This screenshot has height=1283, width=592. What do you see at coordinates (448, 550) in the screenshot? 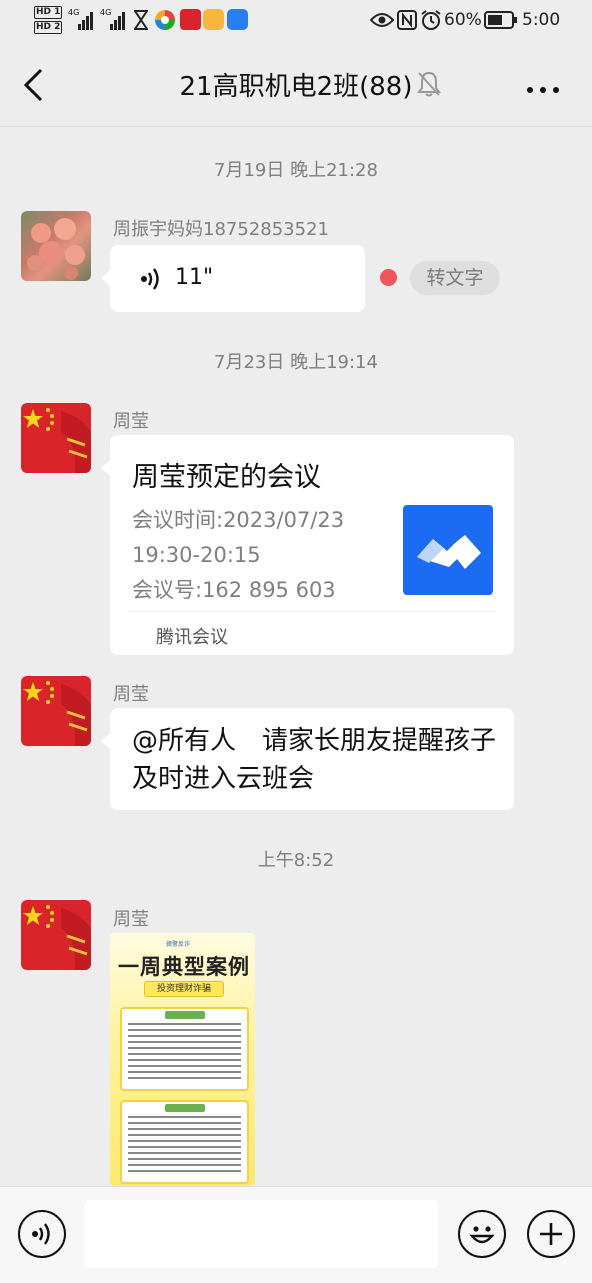
I see `tencent-meeting-logo` at bounding box center [448, 550].